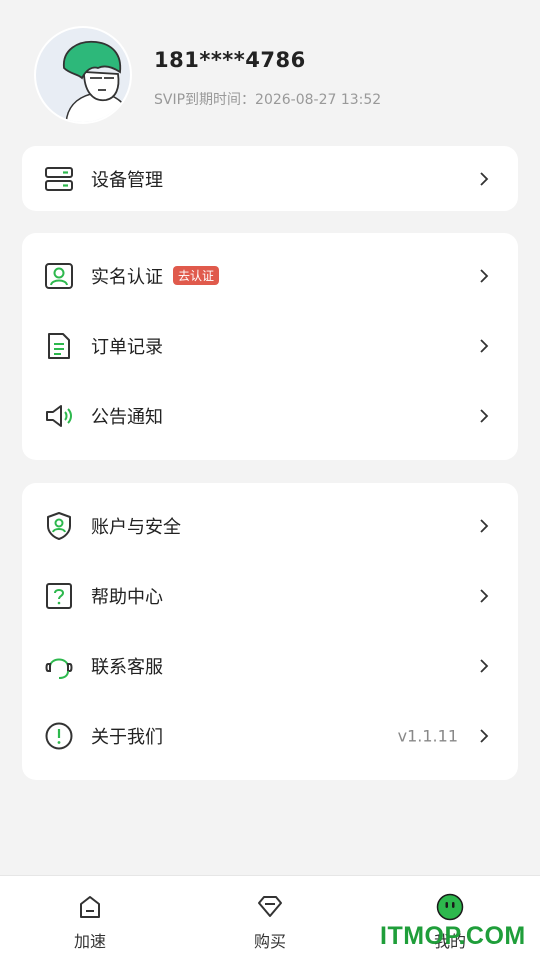 The image size is (540, 960). I want to click on phone-number: 181****4786, so click(230, 60).